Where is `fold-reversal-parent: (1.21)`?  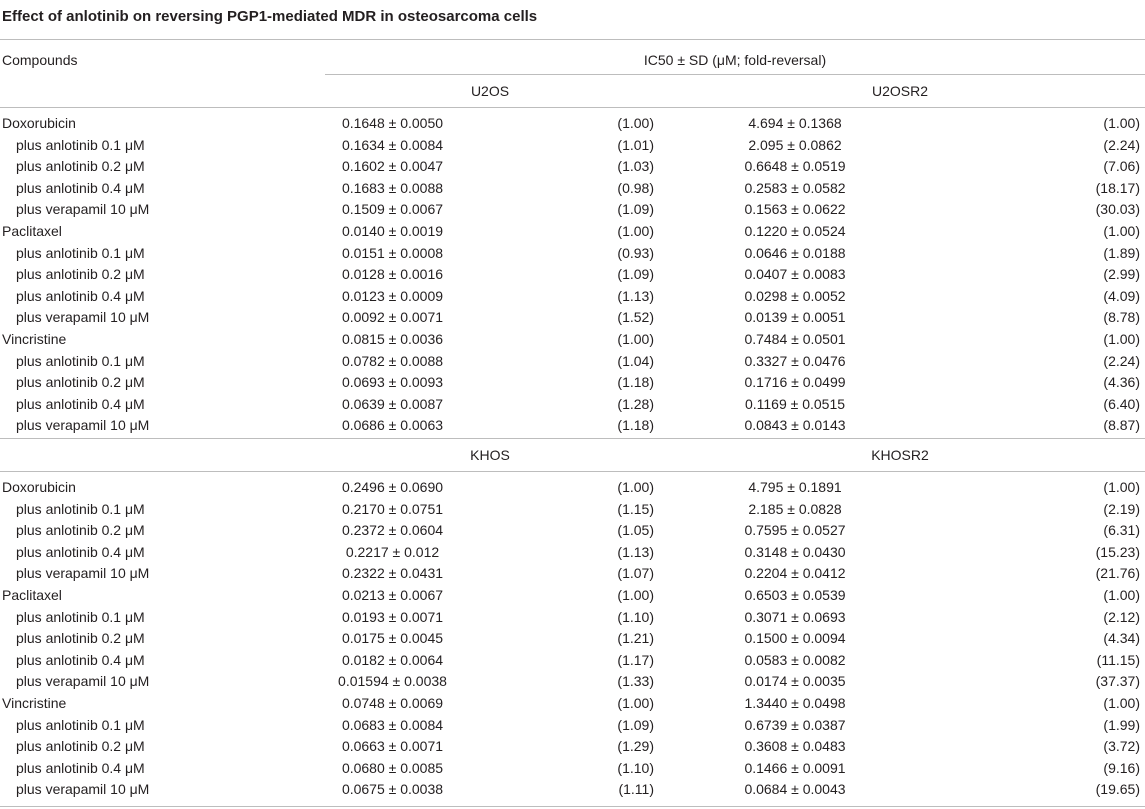
fold-reversal-parent: (1.21) is located at coordinates (635, 638).